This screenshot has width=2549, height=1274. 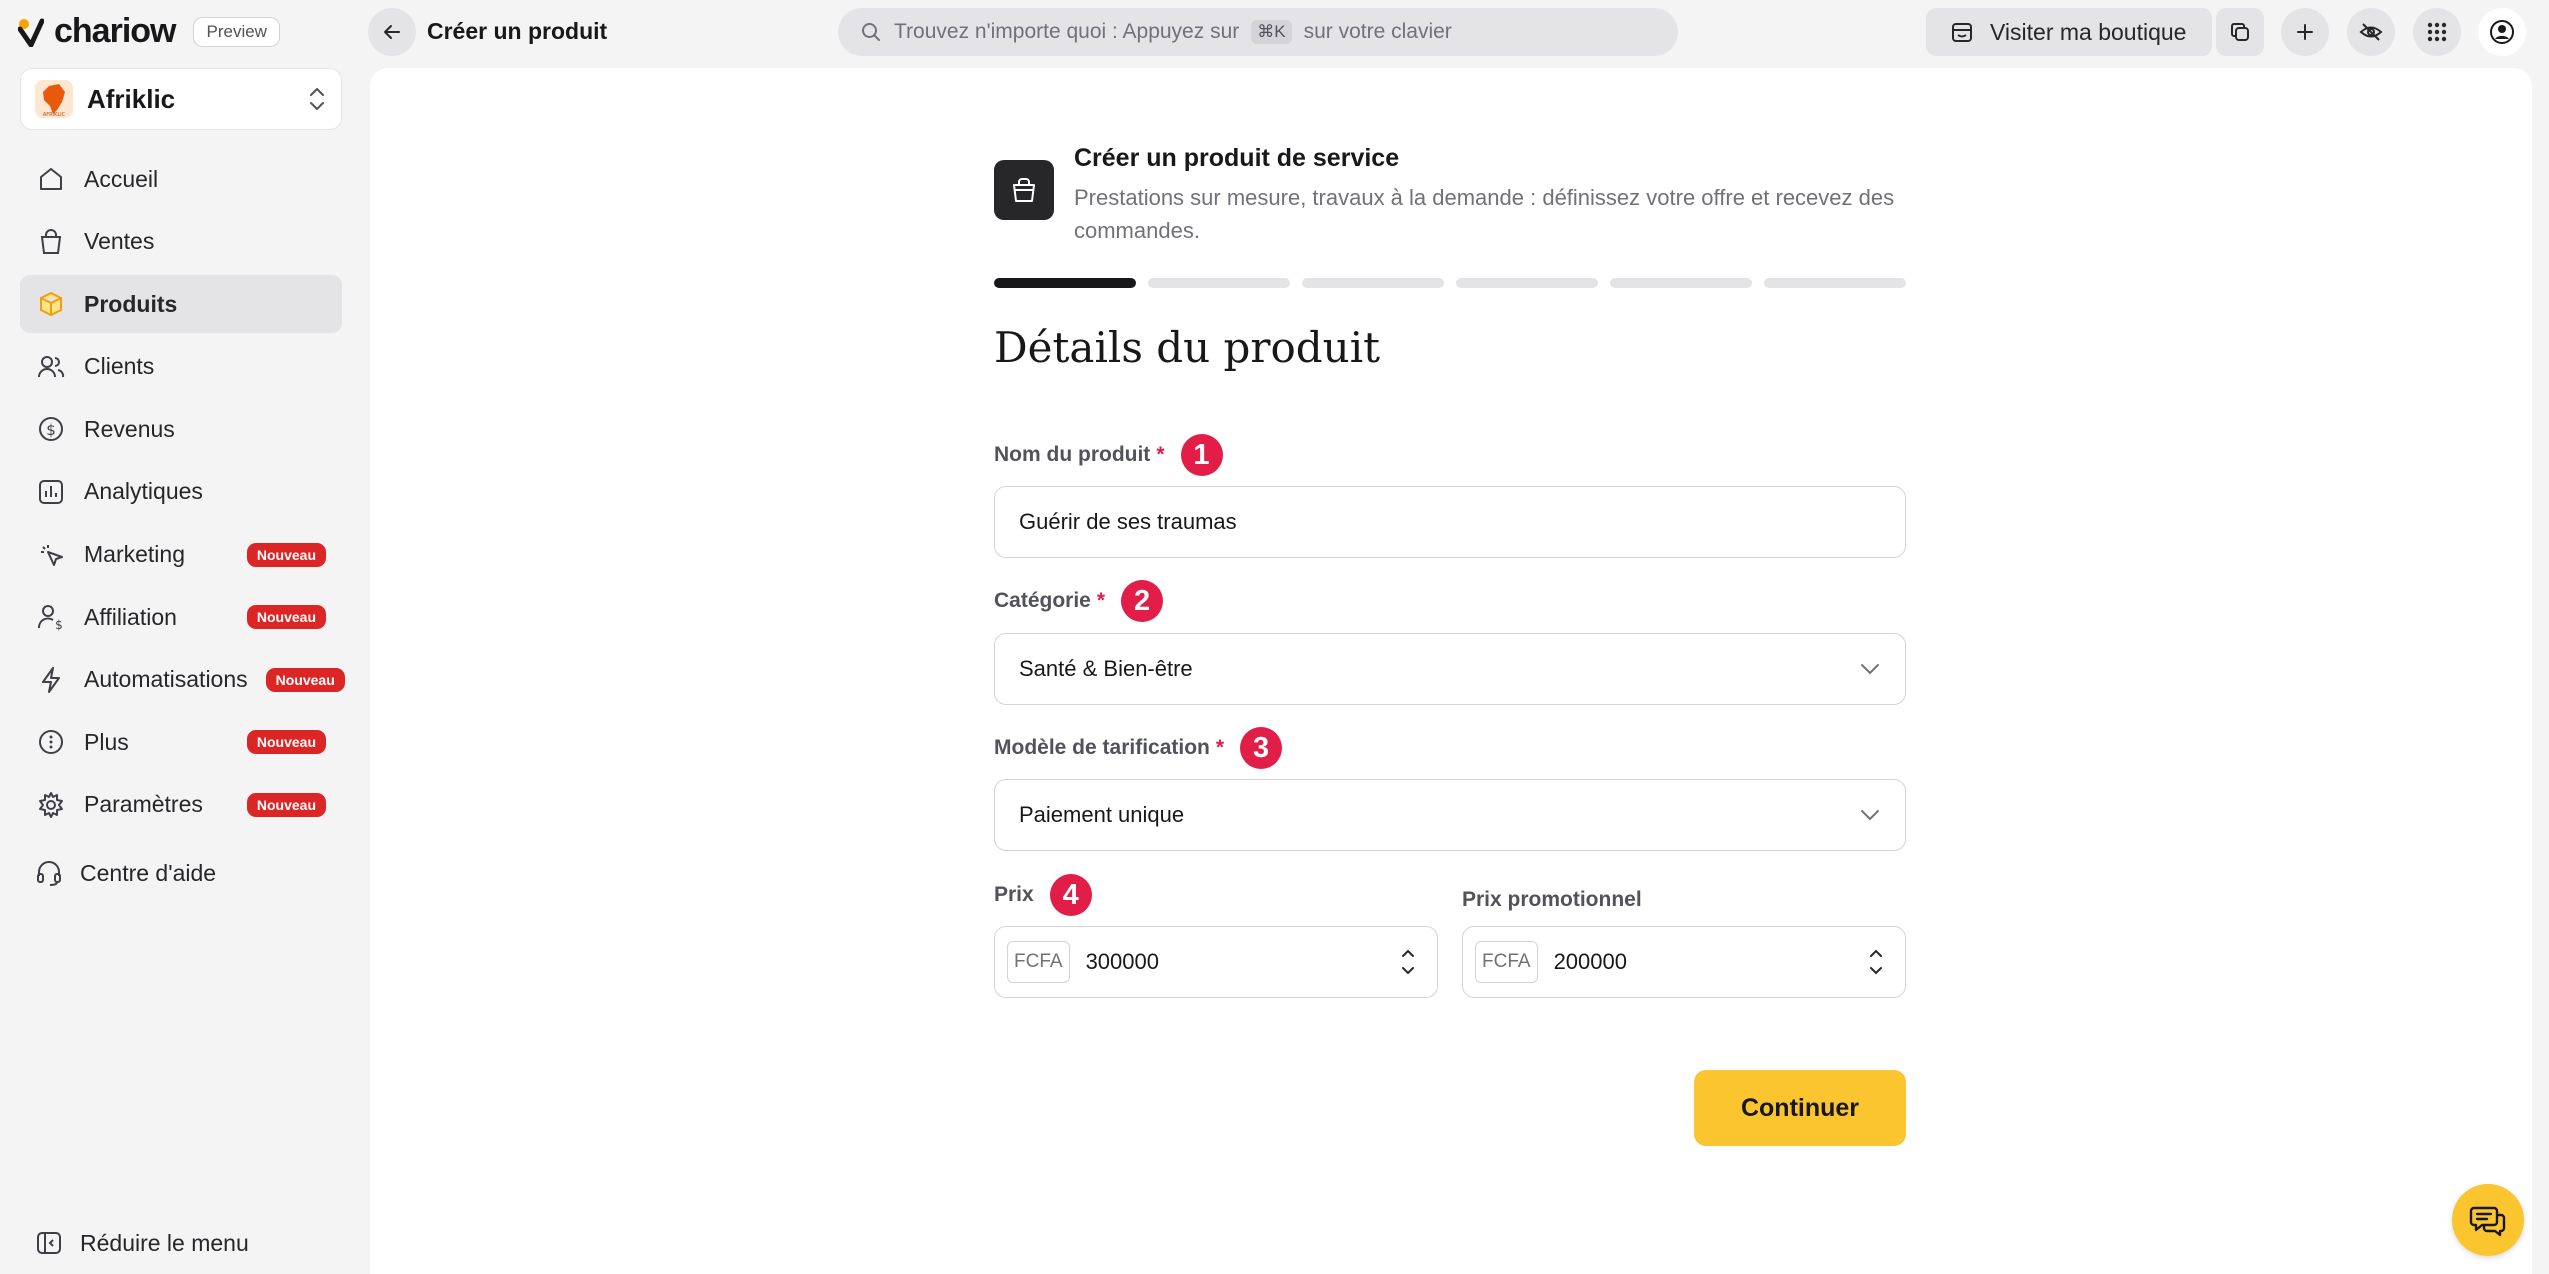 What do you see at coordinates (1067, 31) in the screenshot?
I see `search-placeholder: Trouvez n'importe quoi : Appuyez sur` at bounding box center [1067, 31].